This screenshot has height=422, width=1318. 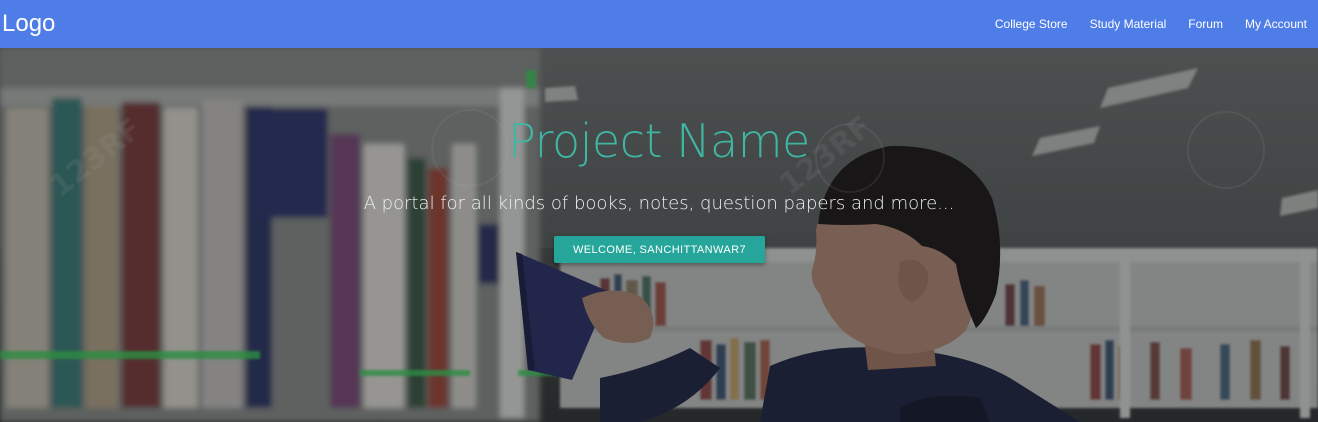 I want to click on nav-item-my-account: My Account, so click(x=1276, y=24).